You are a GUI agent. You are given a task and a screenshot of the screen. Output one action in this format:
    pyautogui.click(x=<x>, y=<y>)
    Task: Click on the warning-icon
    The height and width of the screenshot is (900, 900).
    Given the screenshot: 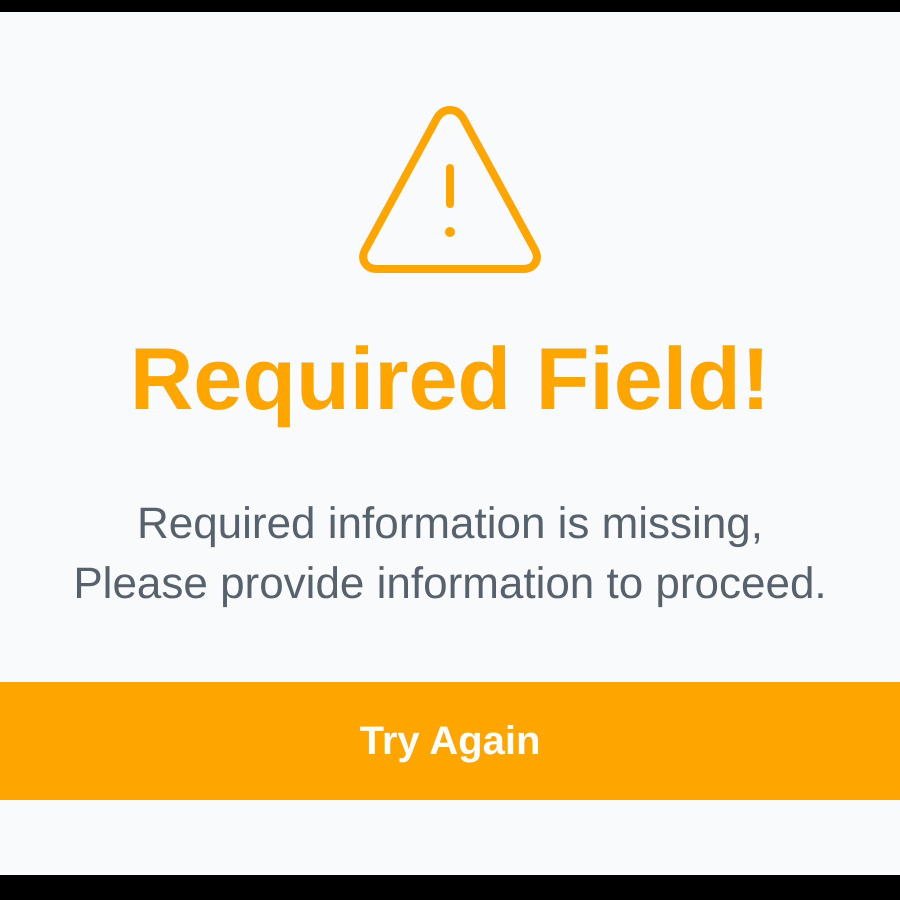 What is the action you would take?
    pyautogui.click(x=450, y=189)
    